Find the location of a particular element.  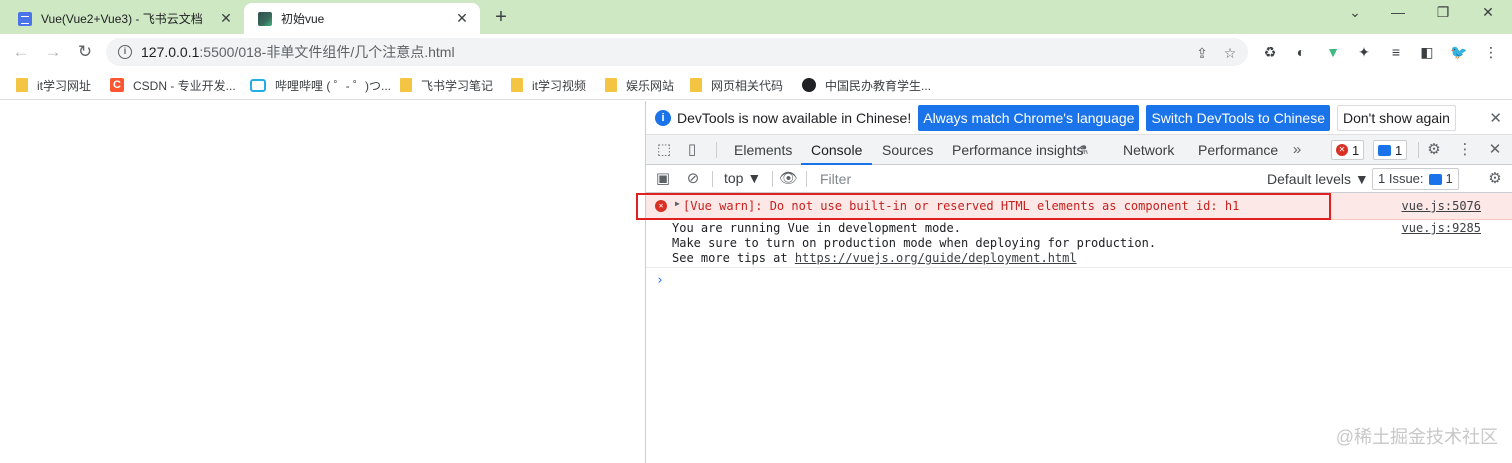

url-host: 127.0.0.1 is located at coordinates (170, 52).